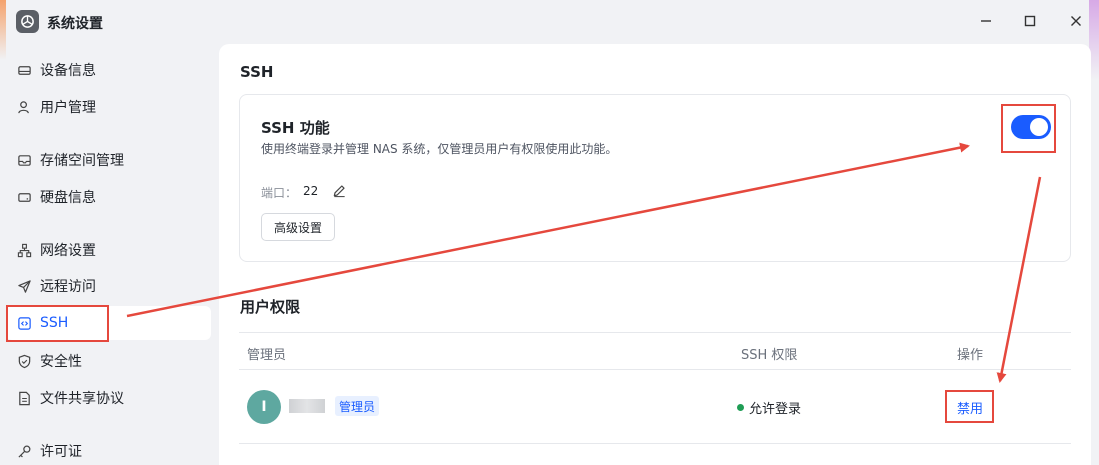 This screenshot has height=465, width=1099. Describe the element at coordinates (270, 307) in the screenshot. I see `permissions-title: 用户权限` at that location.